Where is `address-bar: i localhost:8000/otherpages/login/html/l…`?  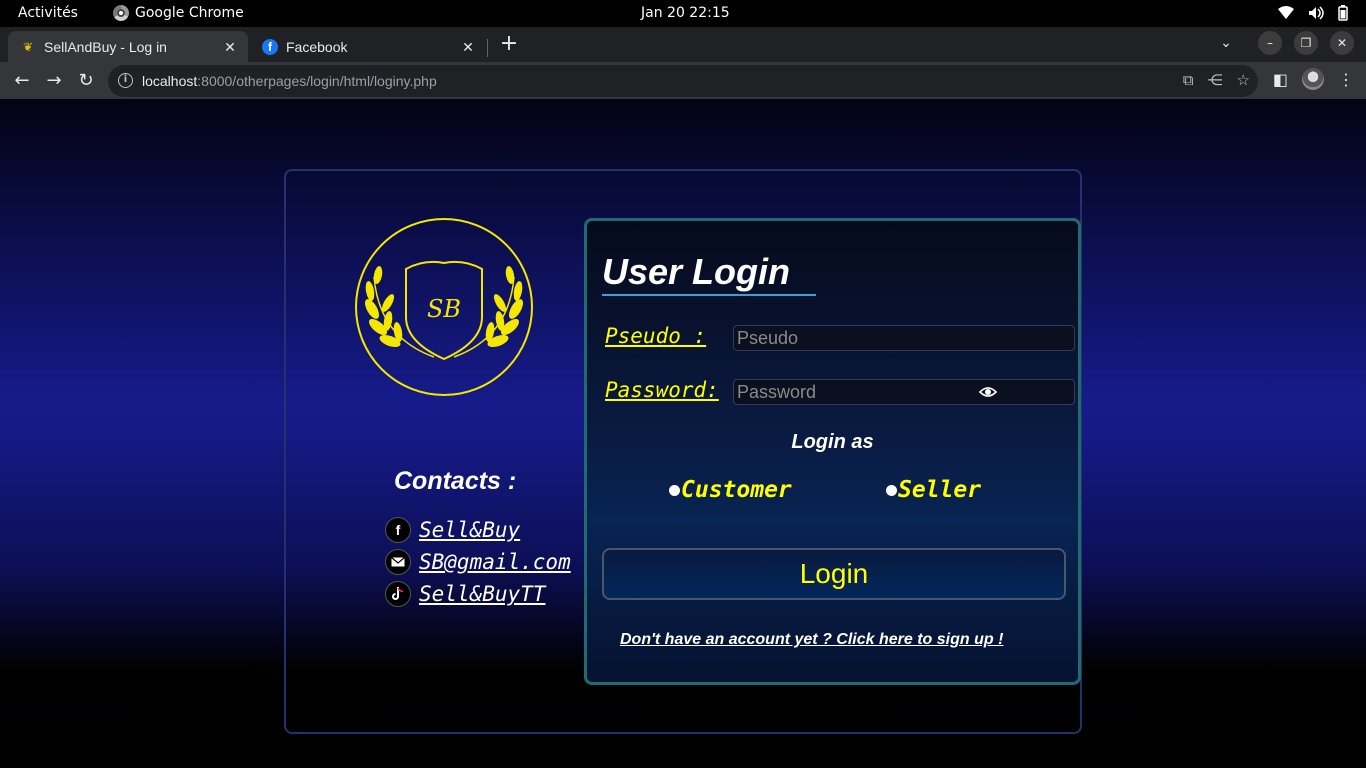 address-bar: i localhost:8000/otherpages/login/html/l… is located at coordinates (683, 81).